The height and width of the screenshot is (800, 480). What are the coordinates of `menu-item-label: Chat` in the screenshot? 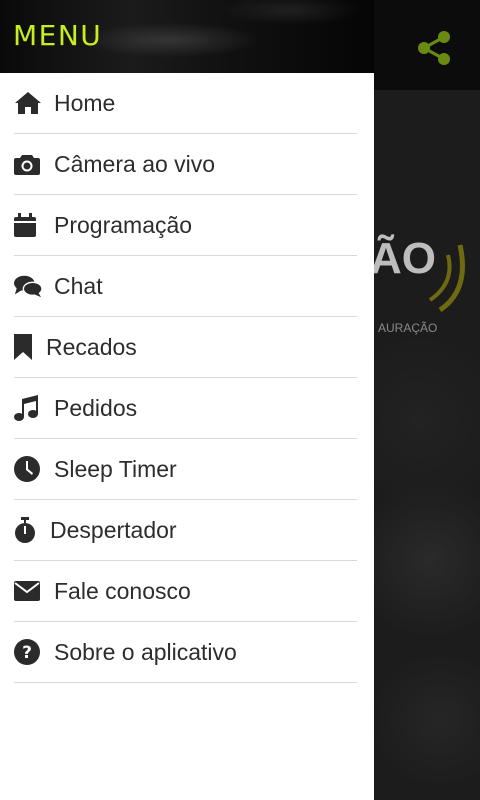 It's located at (78, 285).